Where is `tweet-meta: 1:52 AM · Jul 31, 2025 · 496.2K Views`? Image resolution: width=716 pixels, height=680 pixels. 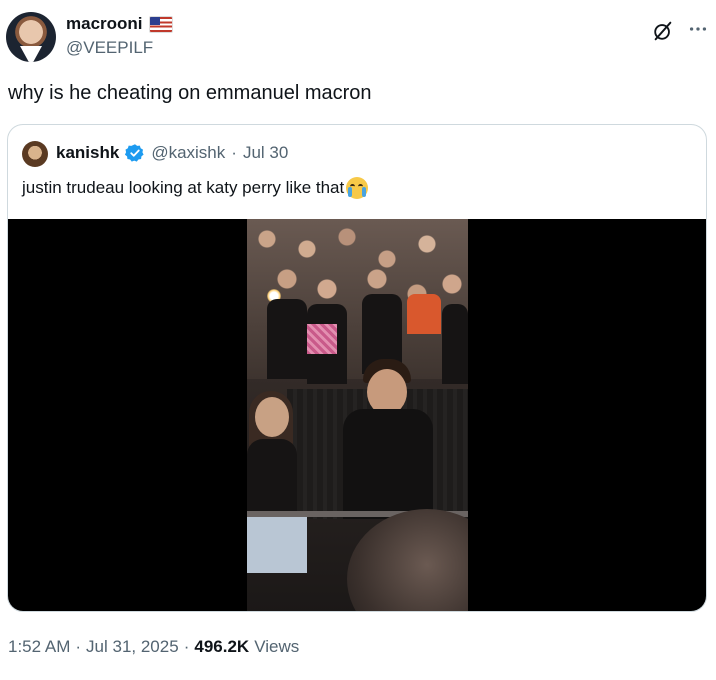 tweet-meta: 1:52 AM · Jul 31, 2025 · 496.2K Views is located at coordinates (153, 647).